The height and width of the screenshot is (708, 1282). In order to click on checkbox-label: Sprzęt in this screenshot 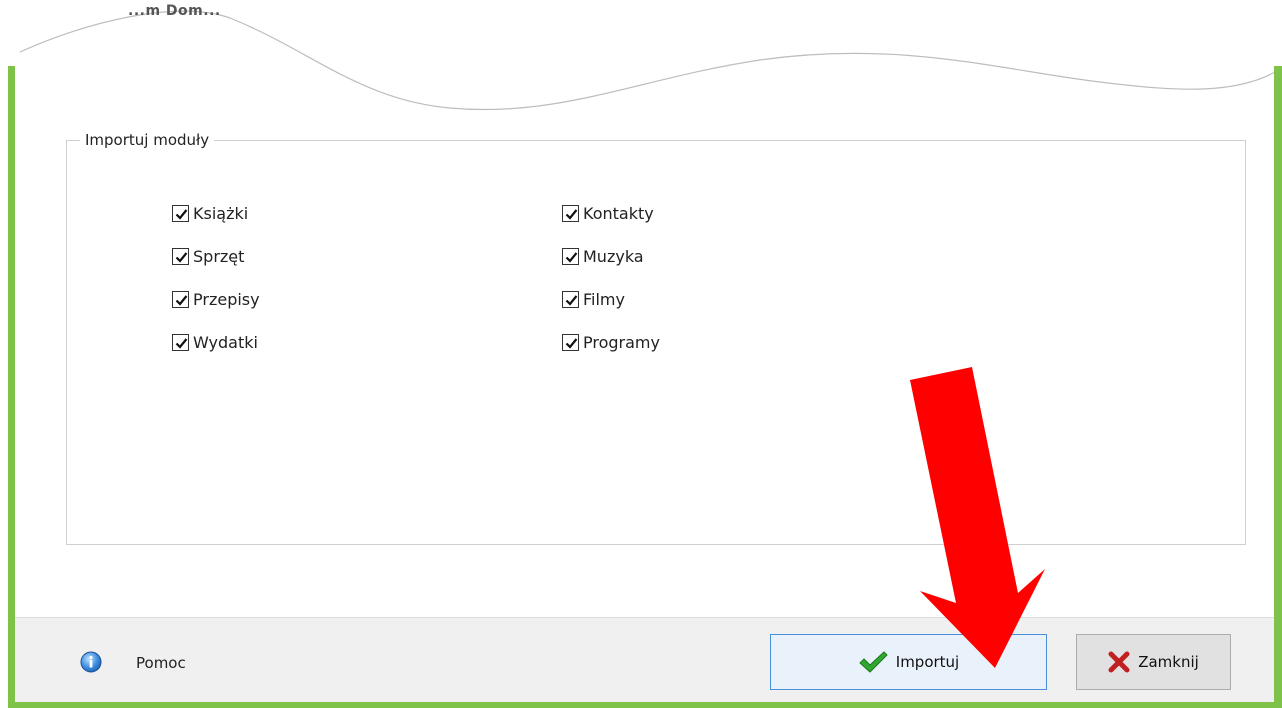, I will do `click(219, 256)`.